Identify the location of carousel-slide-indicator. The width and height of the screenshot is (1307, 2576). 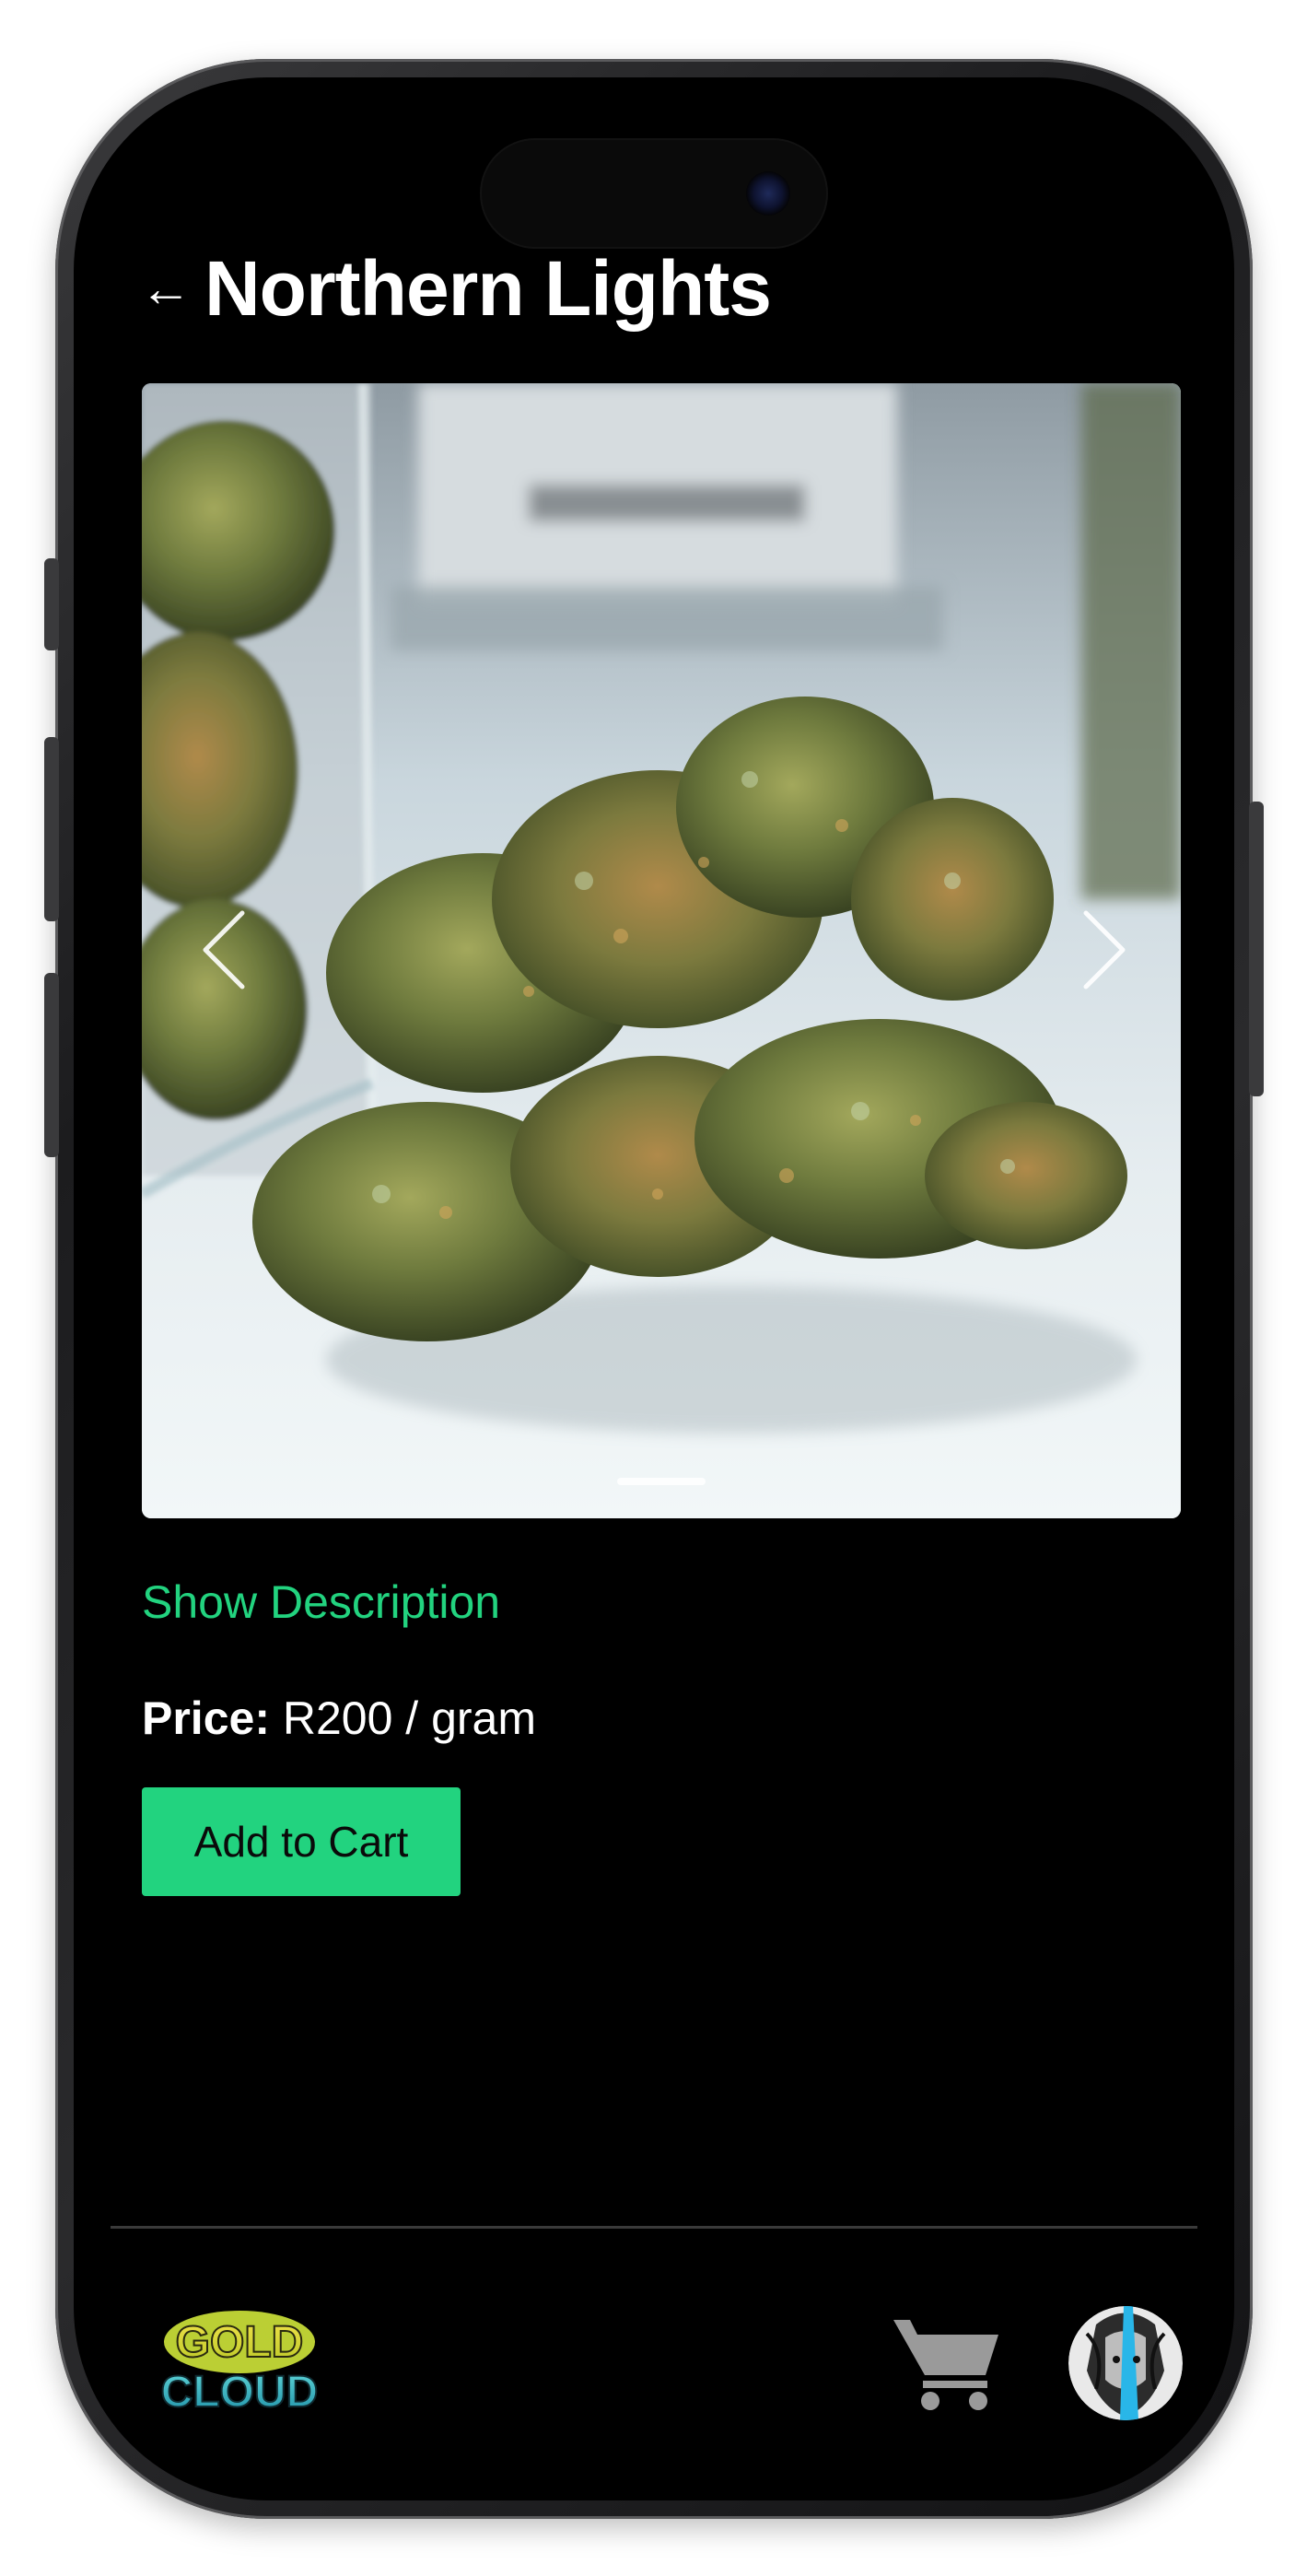
(662, 1481).